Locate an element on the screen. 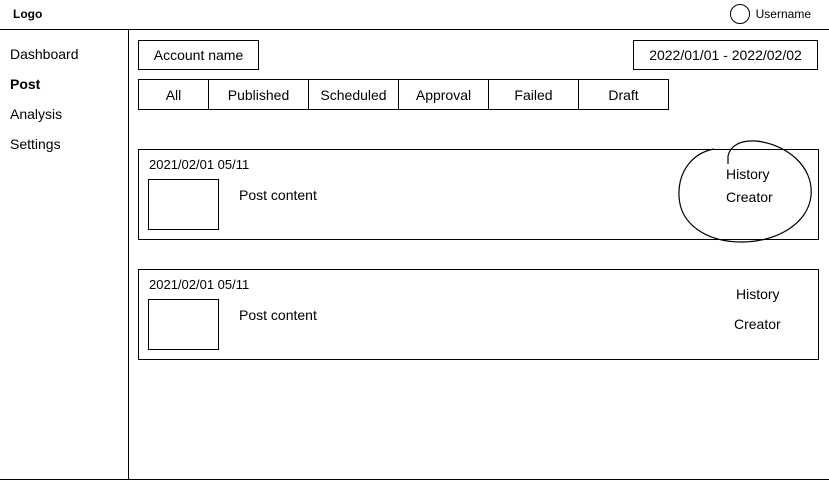 The width and height of the screenshot is (829, 481). tab-failed: Failed is located at coordinates (534, 94).